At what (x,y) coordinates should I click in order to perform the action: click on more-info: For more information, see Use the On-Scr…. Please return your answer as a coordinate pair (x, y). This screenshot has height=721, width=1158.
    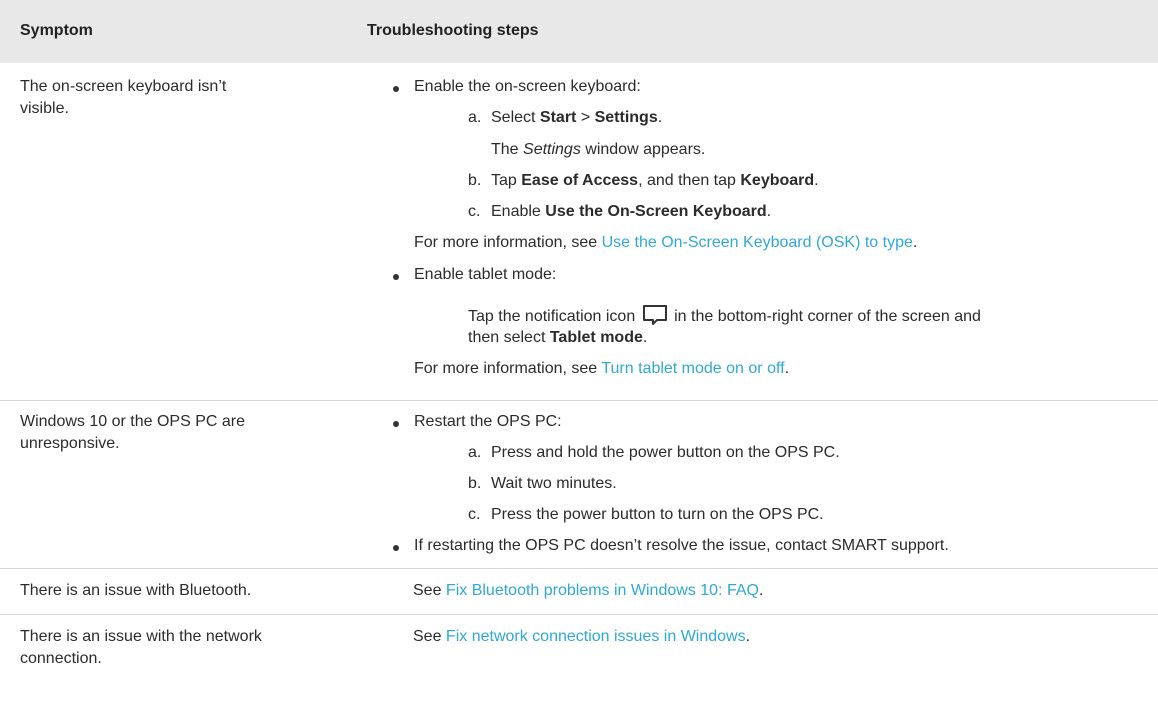
    Looking at the image, I should click on (666, 242).